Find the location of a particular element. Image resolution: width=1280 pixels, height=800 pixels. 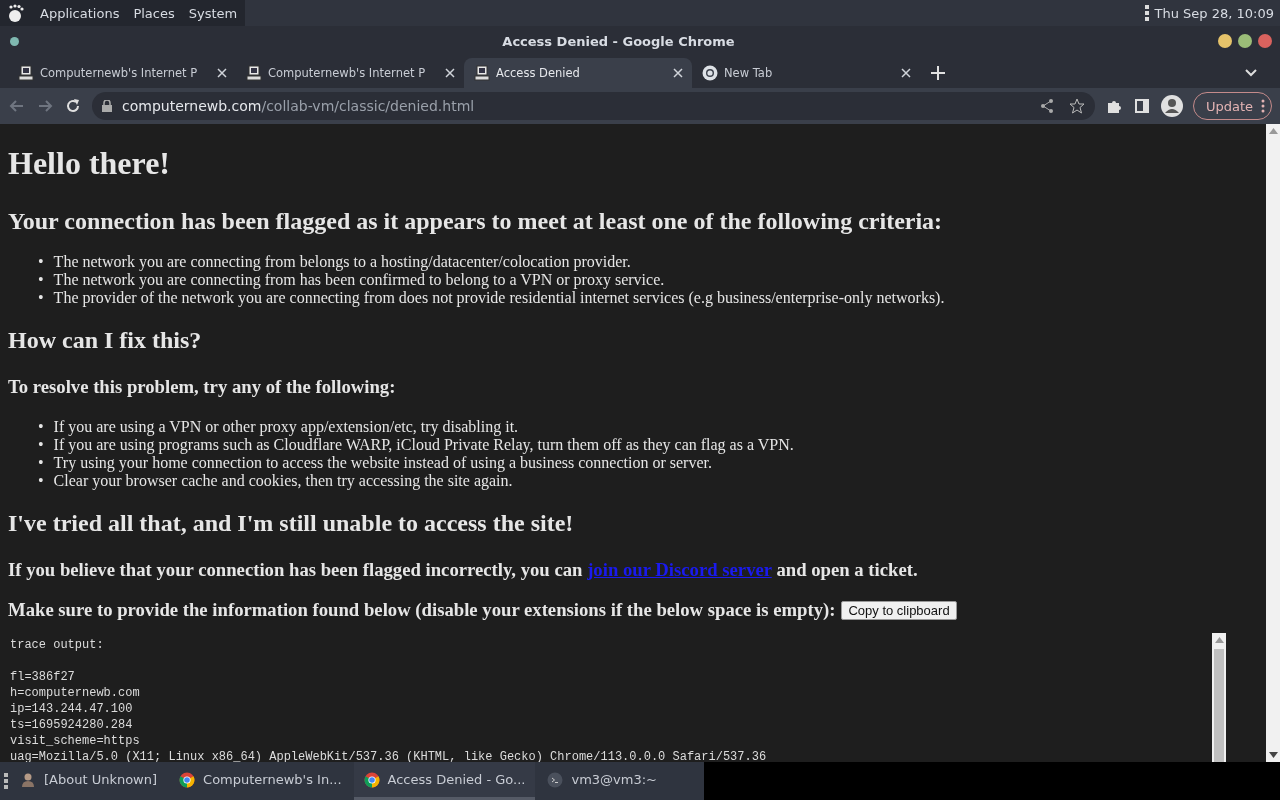

minimize-button is located at coordinates (1225, 41).